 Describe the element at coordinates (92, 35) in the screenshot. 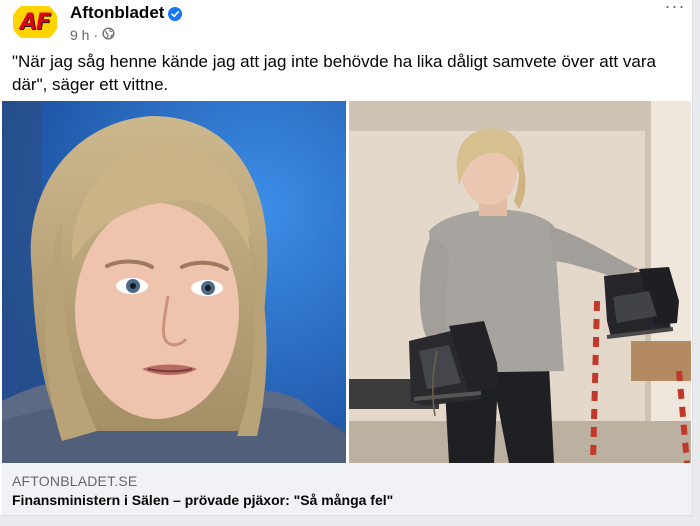

I see `post-meta: 9 h ·` at that location.